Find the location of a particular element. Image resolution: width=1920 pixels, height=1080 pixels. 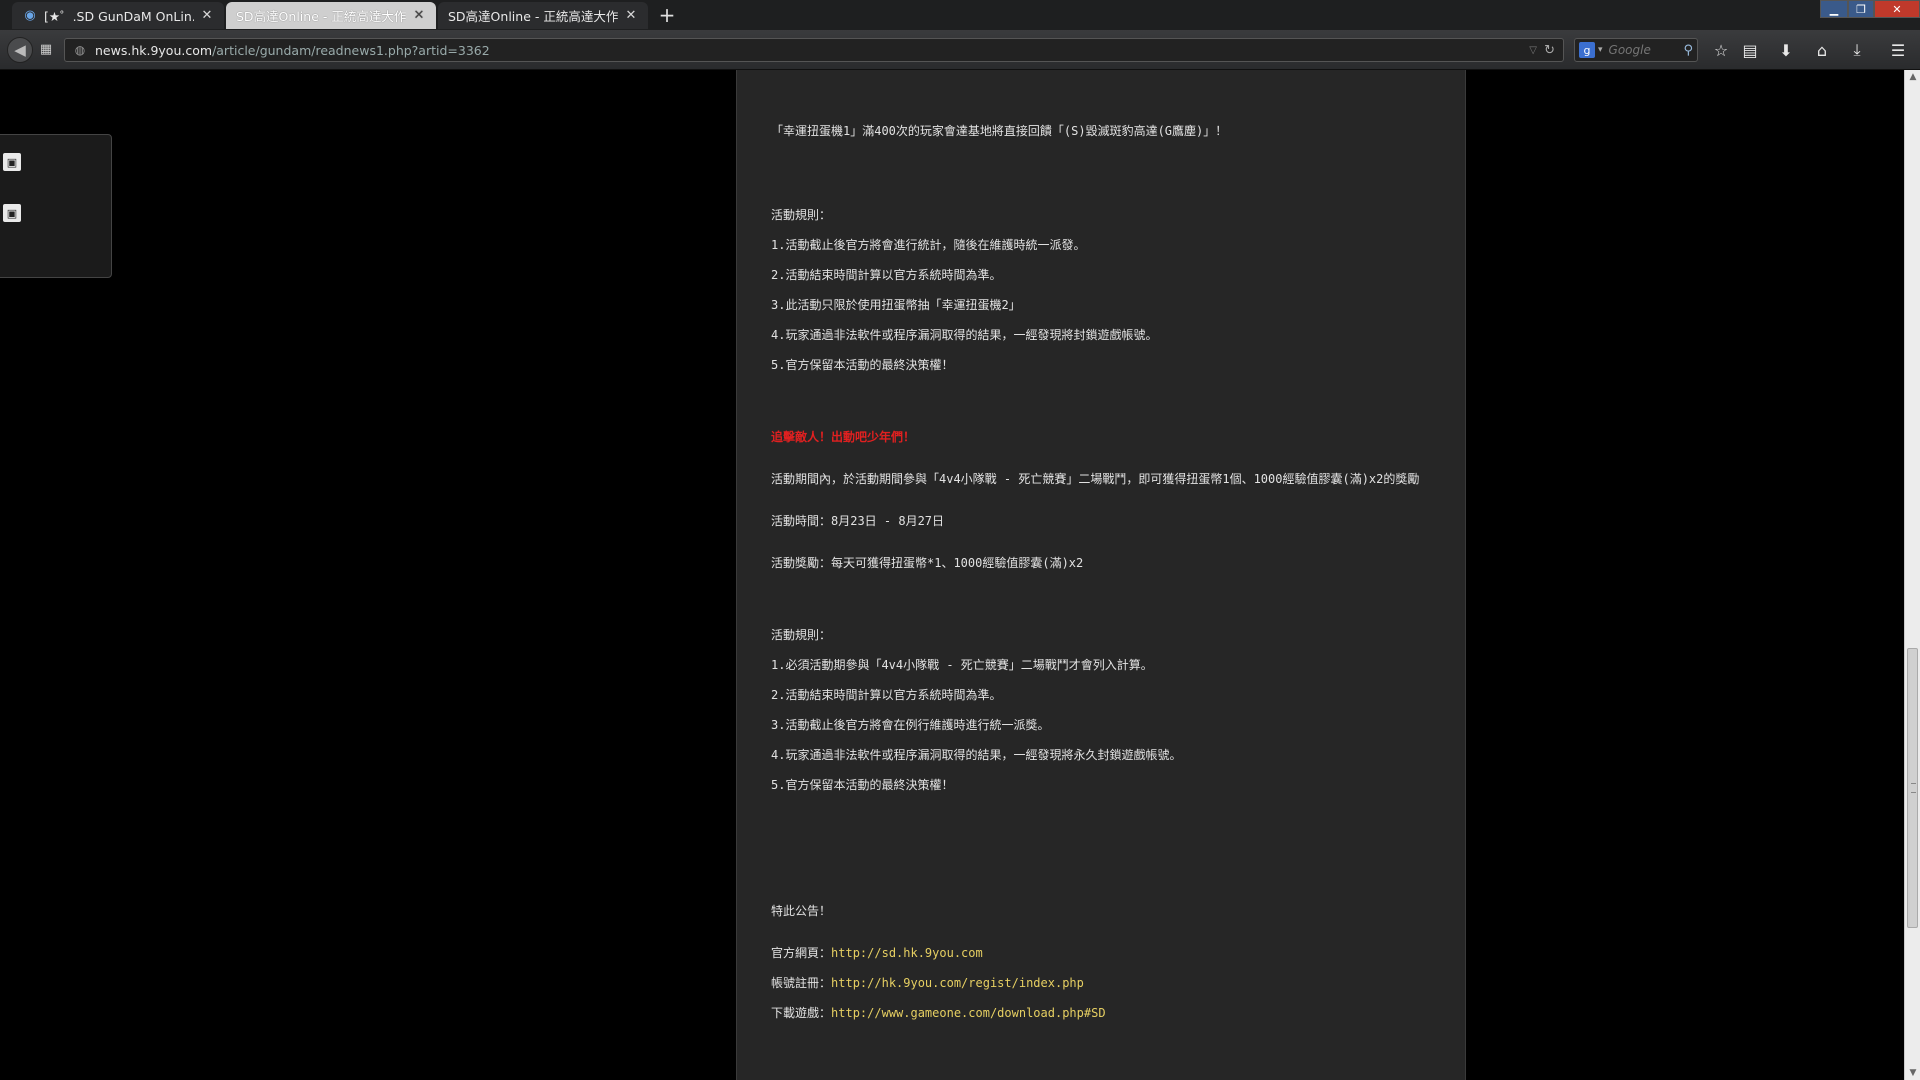

window-controls: ▁ ❐ ✕ is located at coordinates (1870, 9).